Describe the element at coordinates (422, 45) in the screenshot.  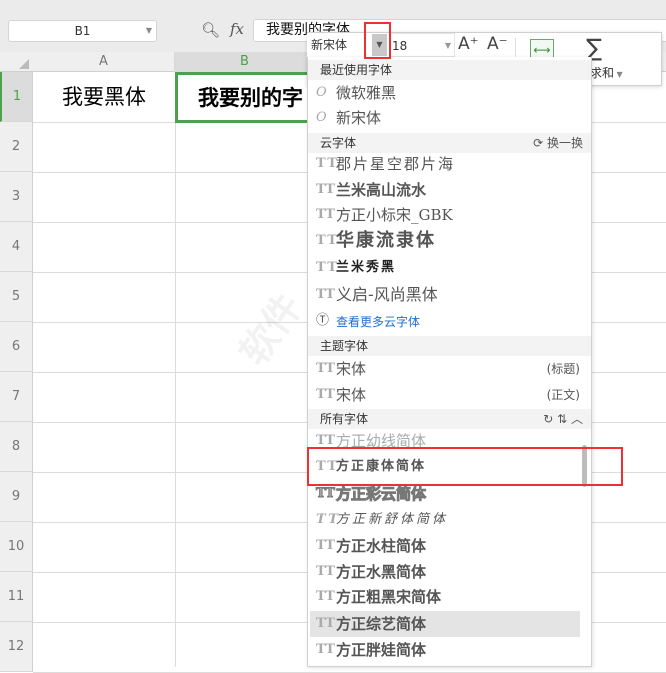
I see `font-size-box: 18 ▼` at that location.